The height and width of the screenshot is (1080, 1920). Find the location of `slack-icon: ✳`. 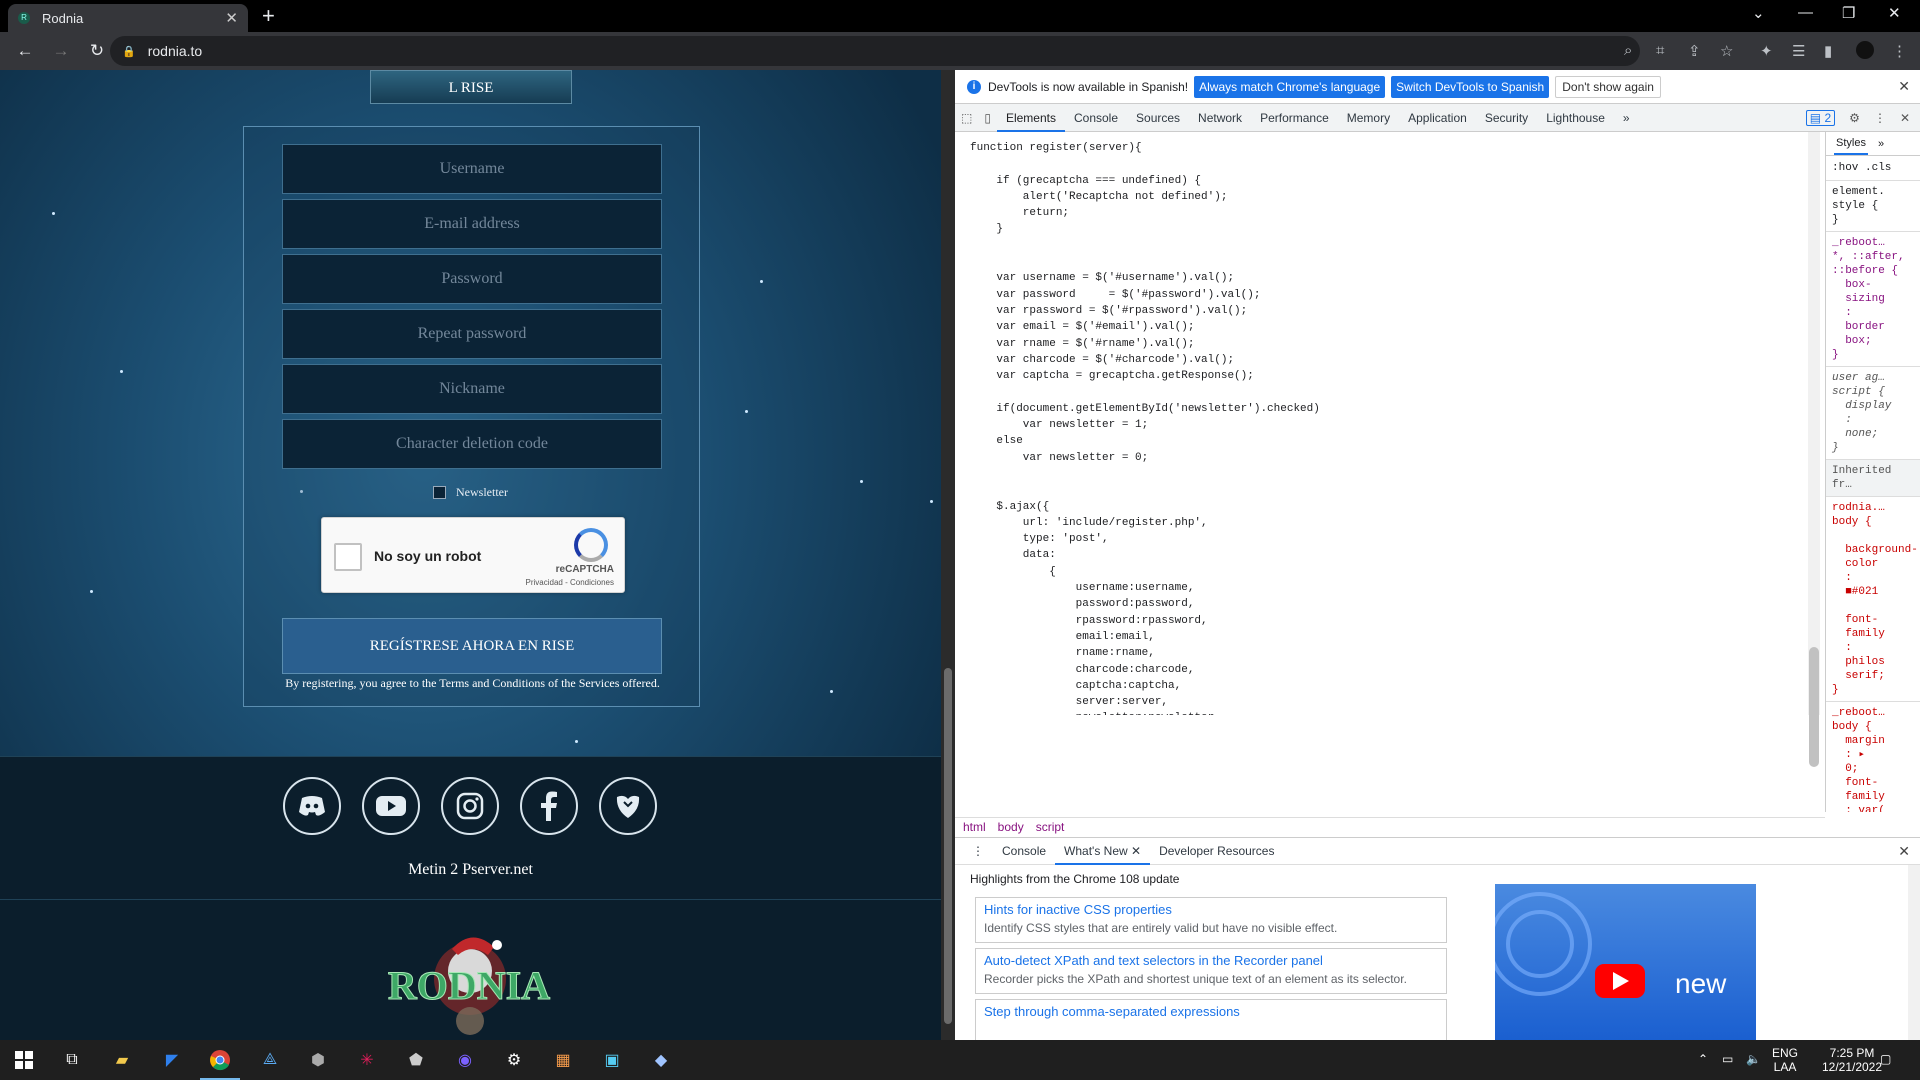

slack-icon: ✳ is located at coordinates (367, 1060).